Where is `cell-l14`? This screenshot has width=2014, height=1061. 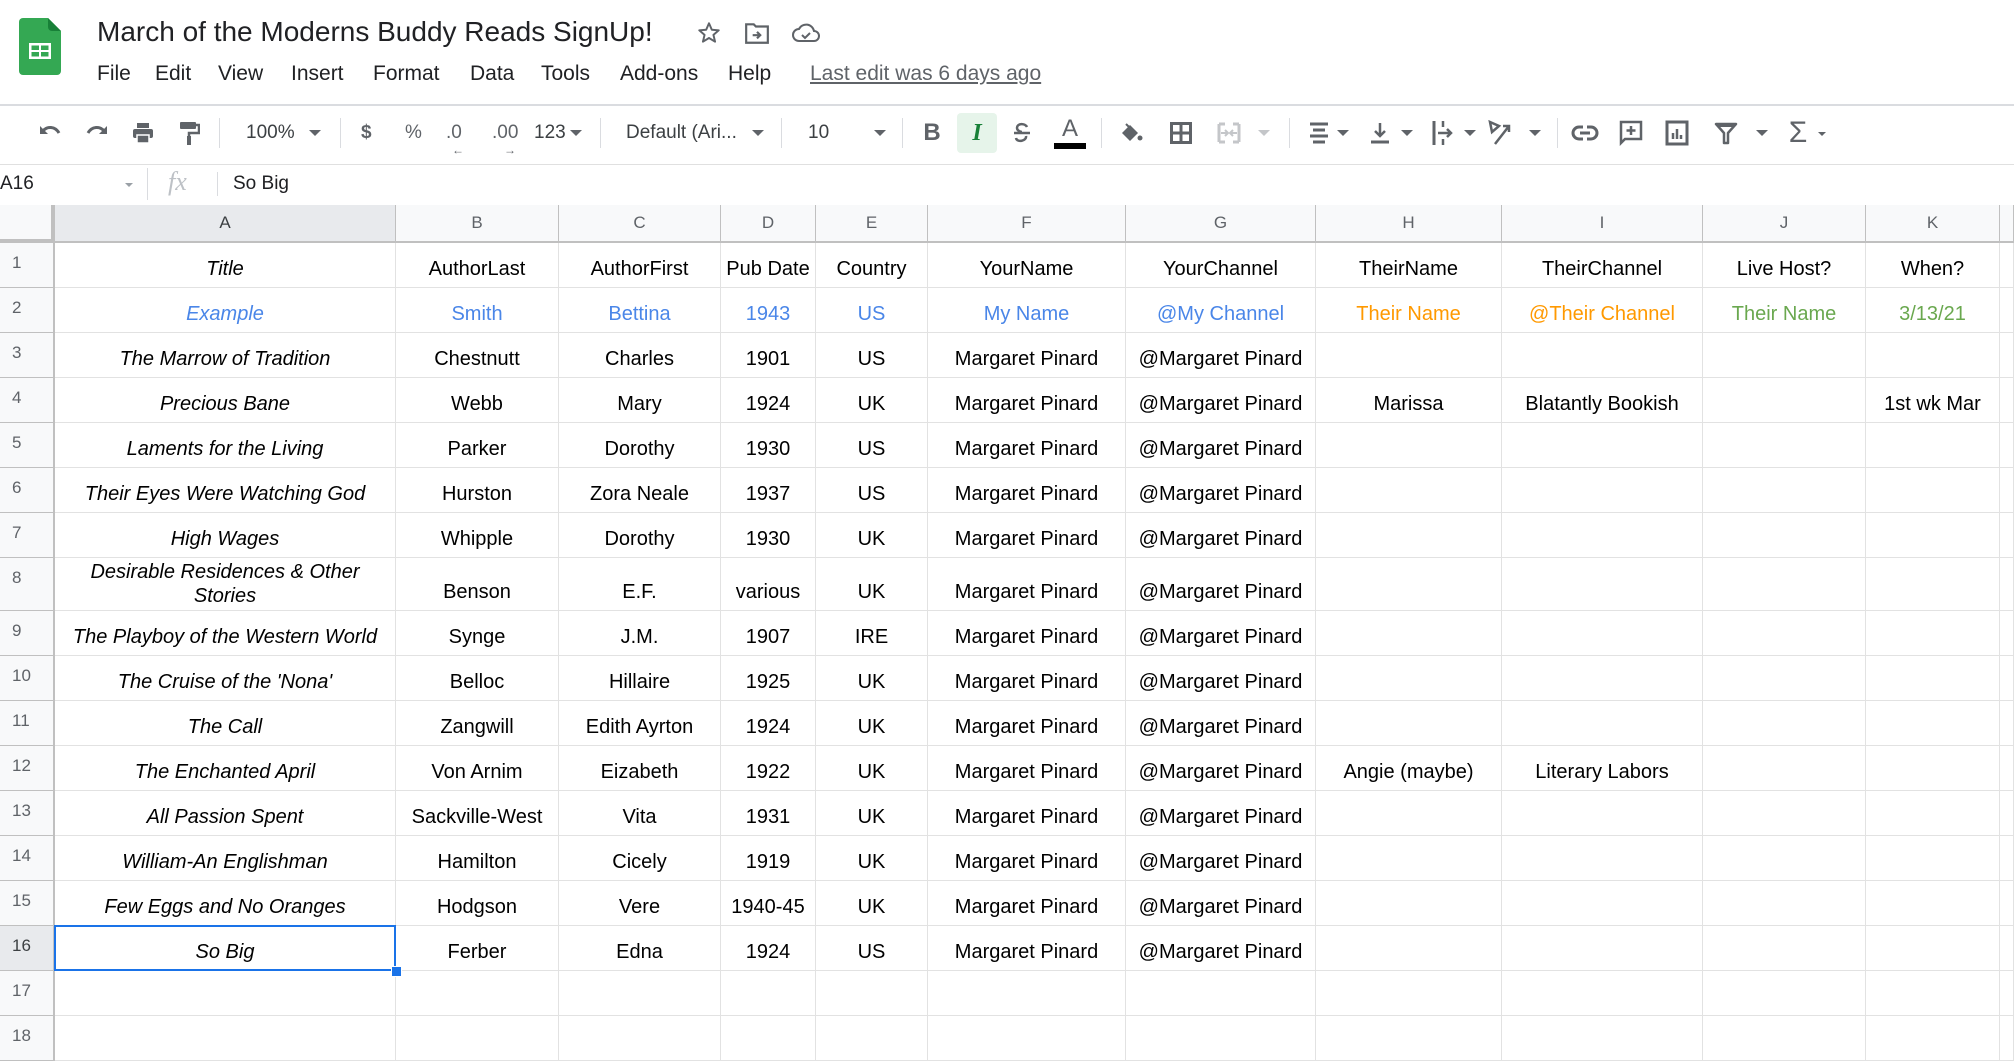 cell-l14 is located at coordinates (2007, 858).